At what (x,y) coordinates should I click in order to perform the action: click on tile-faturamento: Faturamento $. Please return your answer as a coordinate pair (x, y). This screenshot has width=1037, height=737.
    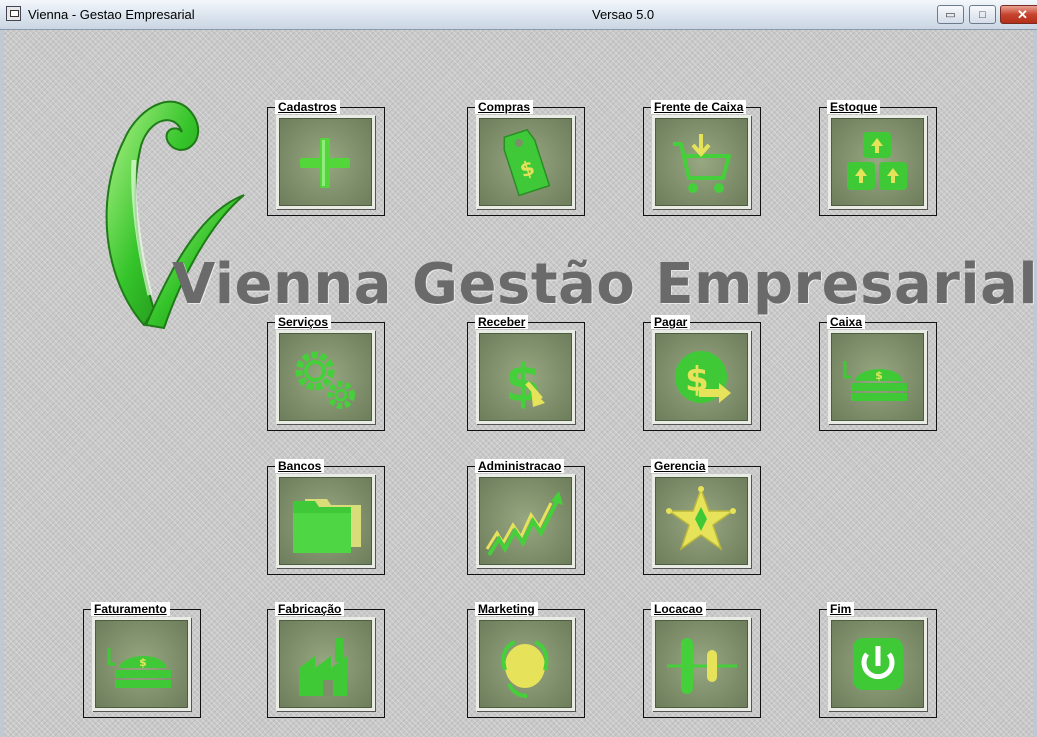
    Looking at the image, I should click on (142, 660).